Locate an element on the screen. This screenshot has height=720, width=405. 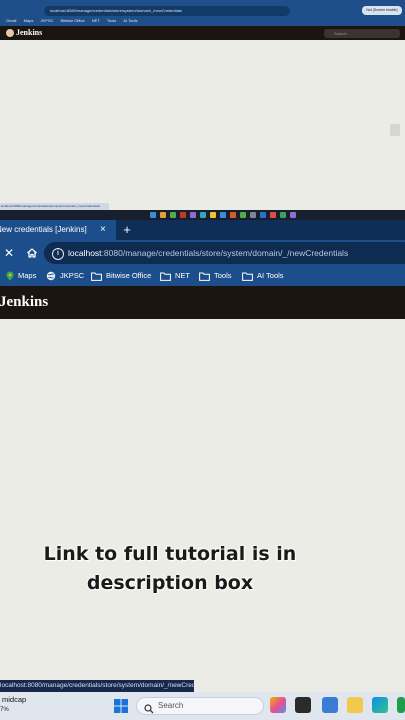
weather-widget-label: midcap is located at coordinates (14, 700).